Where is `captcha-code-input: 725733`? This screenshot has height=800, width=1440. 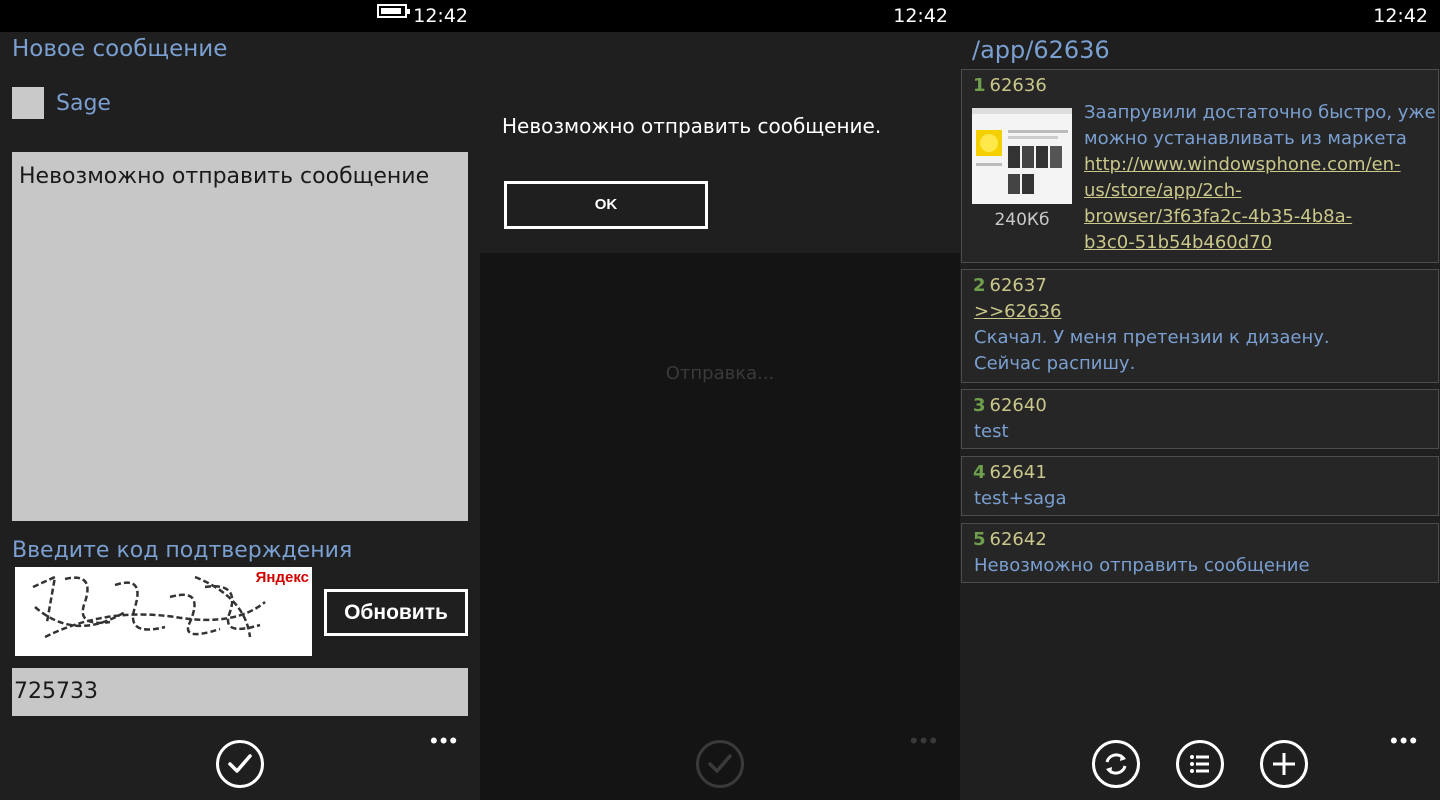
captcha-code-input: 725733 is located at coordinates (240, 692).